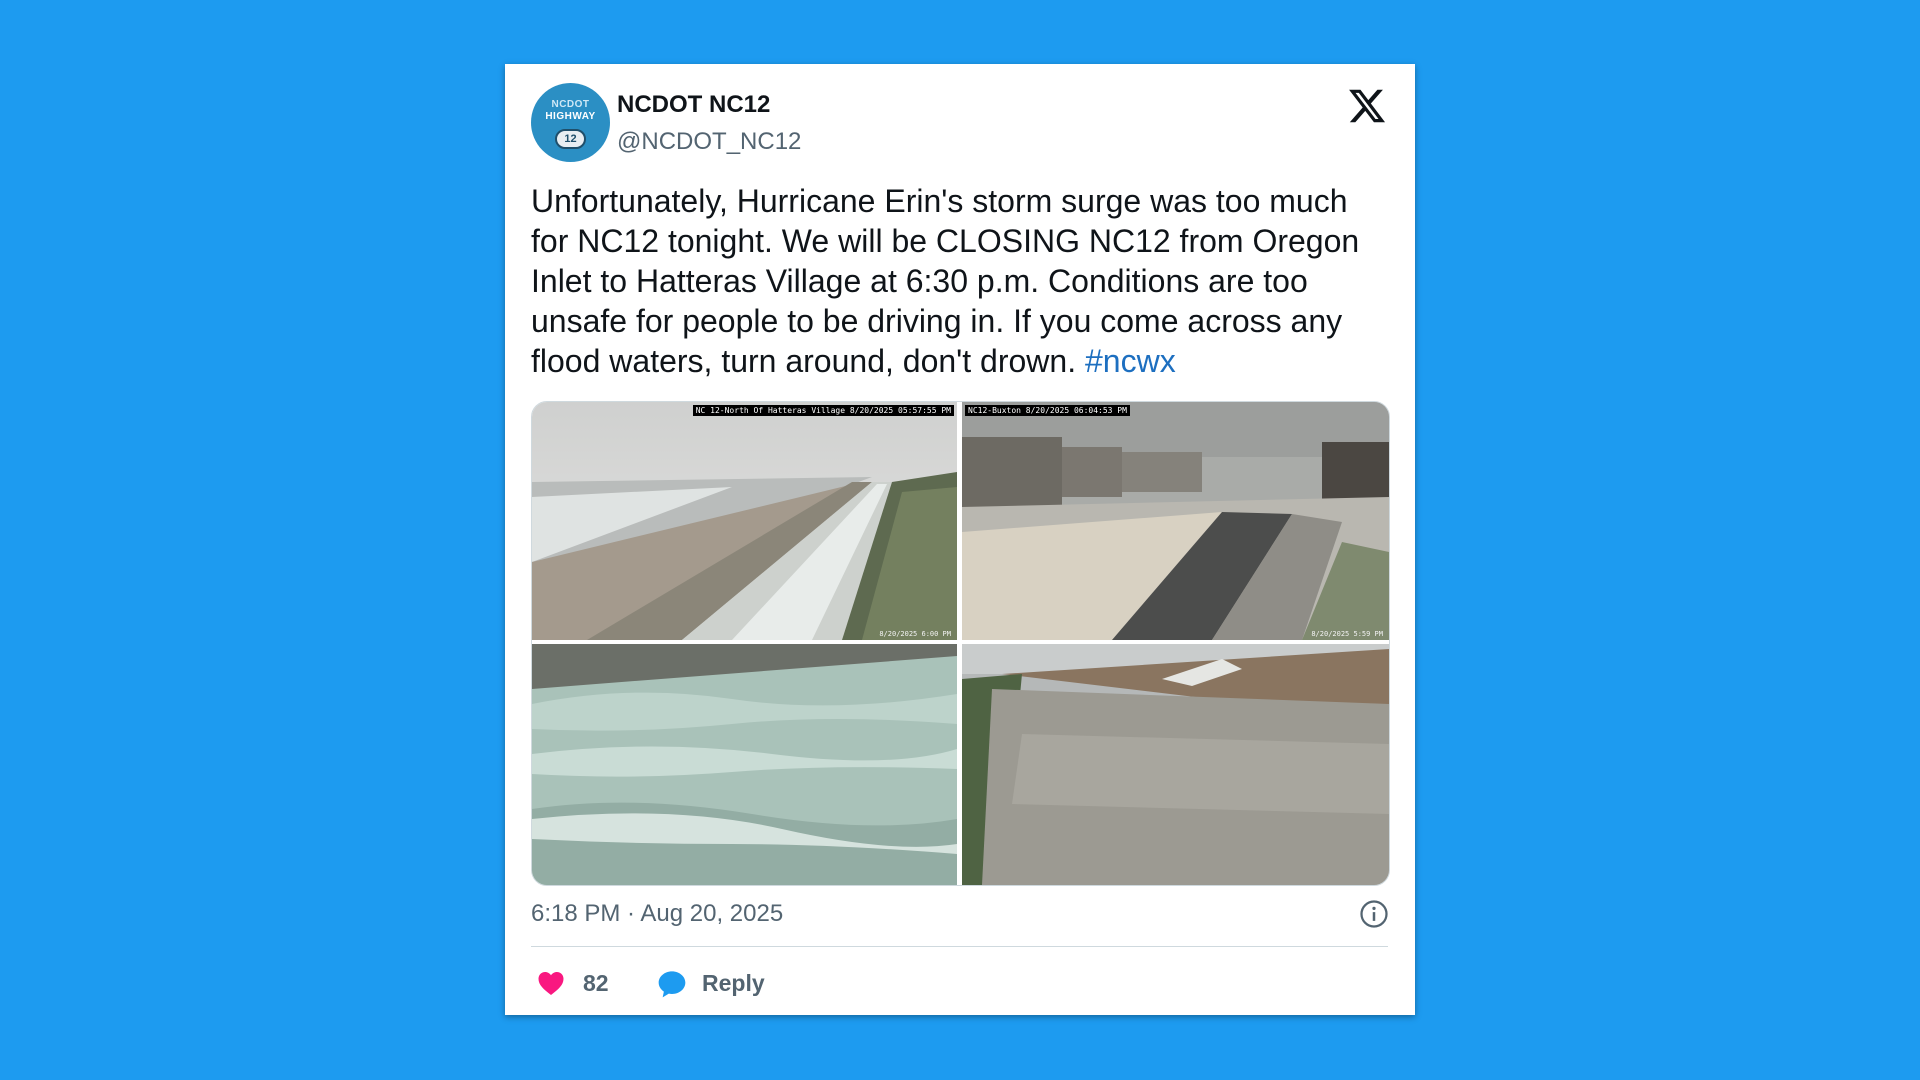  What do you see at coordinates (672, 984) in the screenshot?
I see `speech-bubble-icon` at bounding box center [672, 984].